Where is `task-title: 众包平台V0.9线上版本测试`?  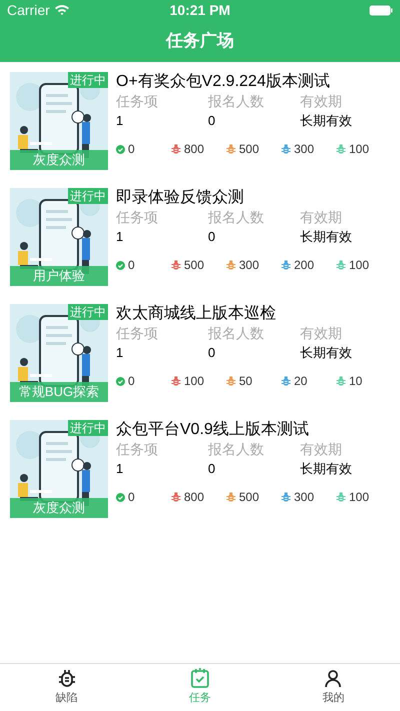 task-title: 众包平台V0.9线上版本测试 is located at coordinates (253, 430).